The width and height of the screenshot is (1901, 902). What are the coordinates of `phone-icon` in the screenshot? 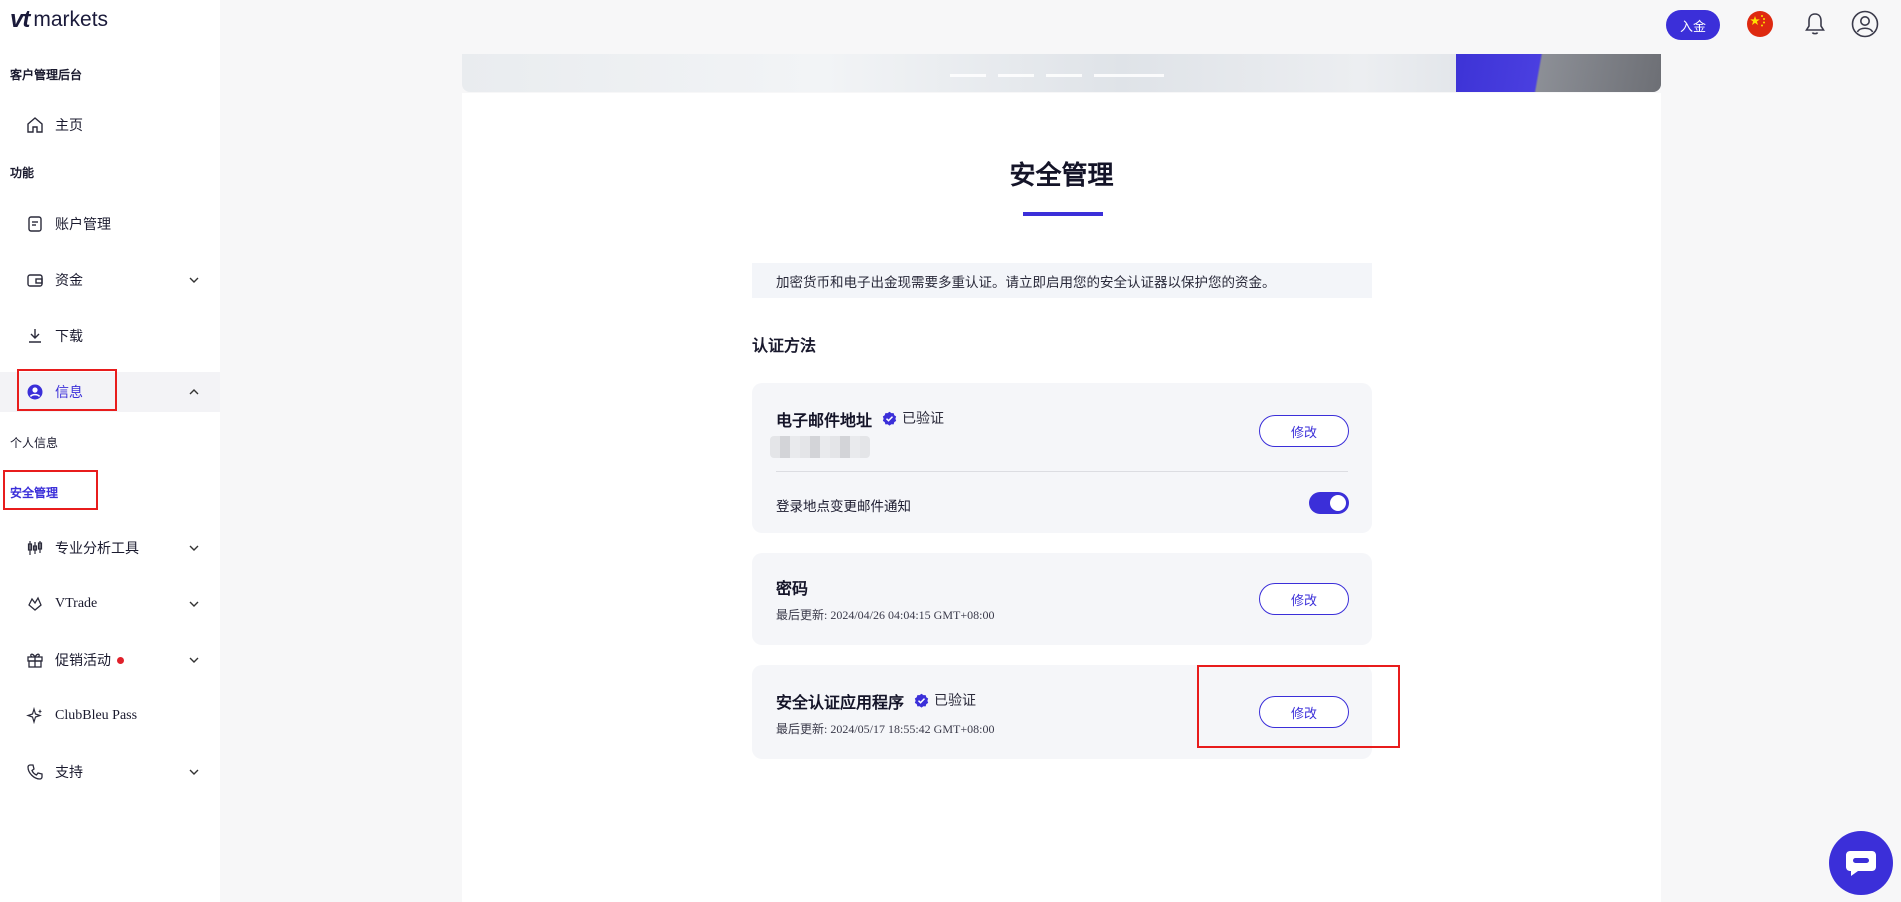 It's located at (35, 772).